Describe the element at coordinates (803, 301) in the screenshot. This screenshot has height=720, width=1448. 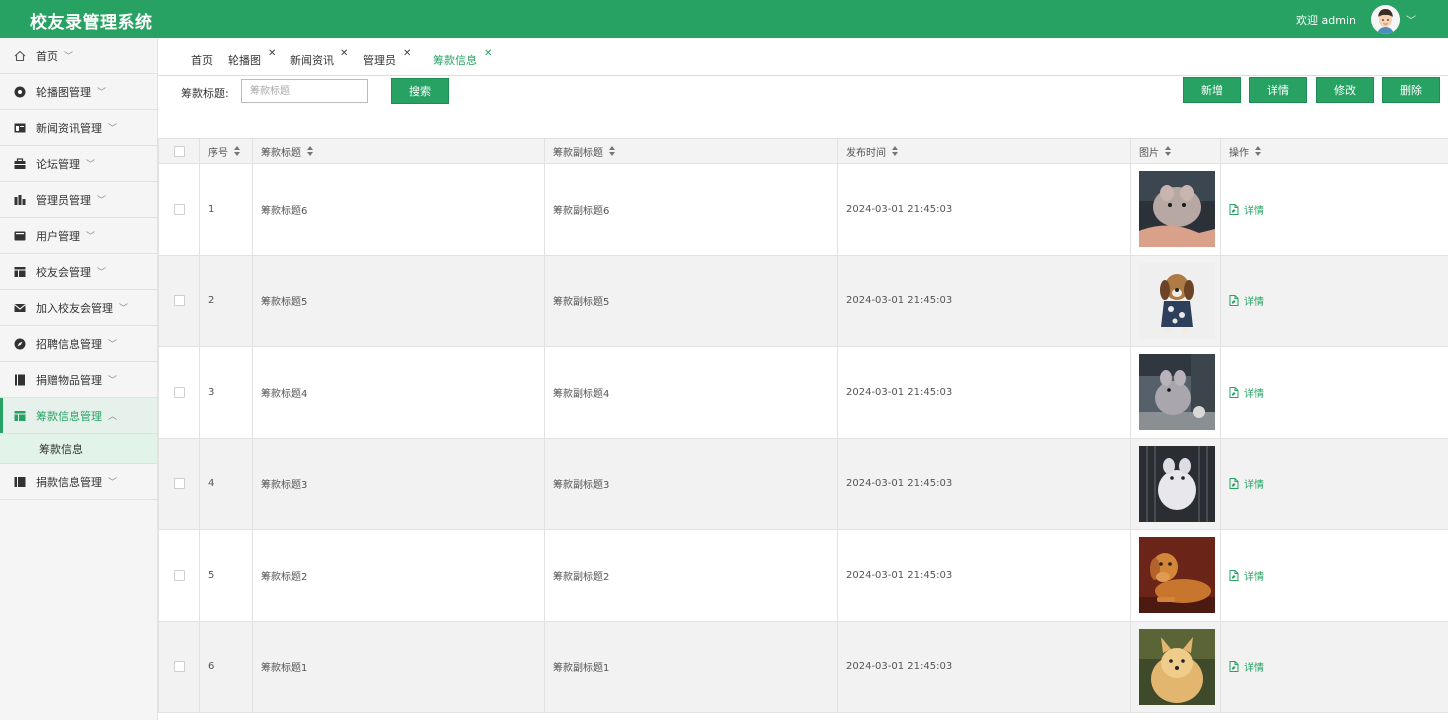
I see `table-row: 2 筹款标题5 筹款副标题5 2024-03-01 21:45:03 详情` at that location.